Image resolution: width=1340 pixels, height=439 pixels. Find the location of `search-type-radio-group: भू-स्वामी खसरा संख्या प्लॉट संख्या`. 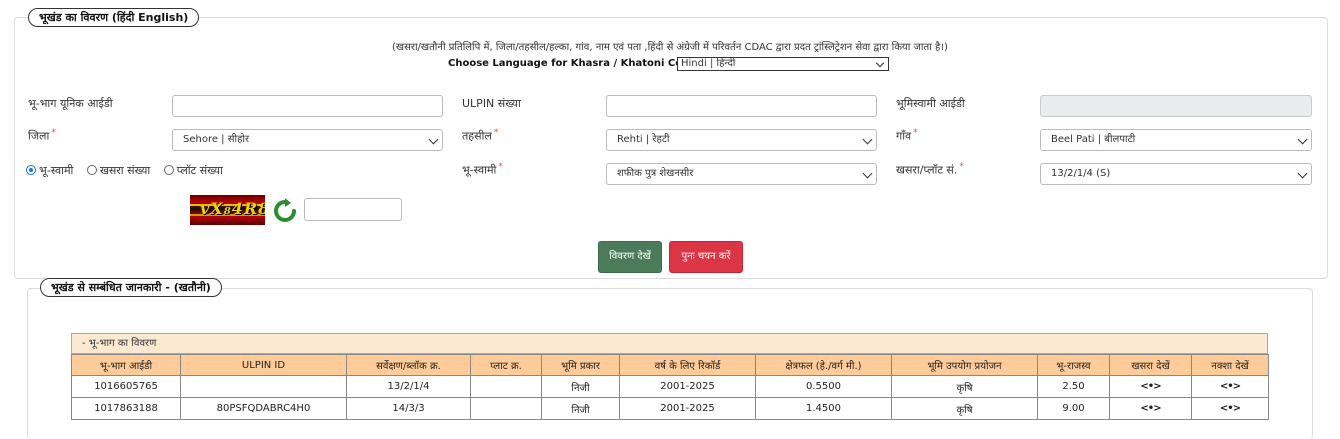

search-type-radio-group: भू-स्वामी खसरा संख्या प्लॉट संख्या is located at coordinates (124, 170).